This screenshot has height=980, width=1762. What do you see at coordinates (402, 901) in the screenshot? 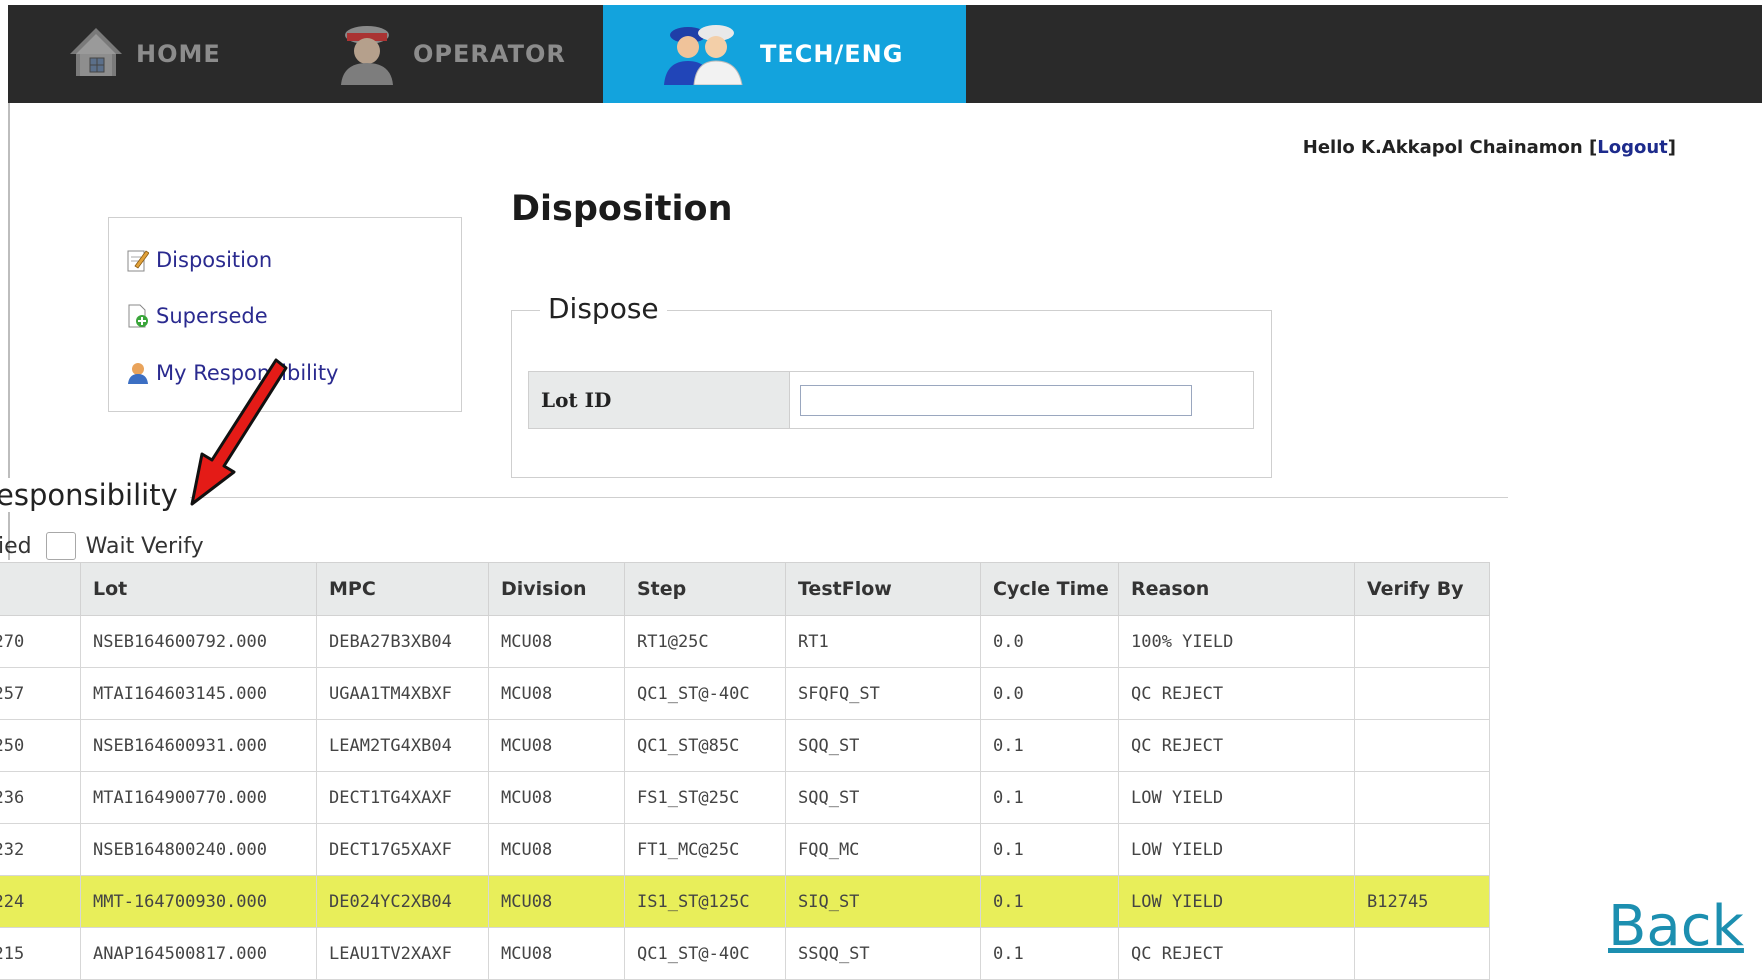
I see `cell-mpc: DE024YC2XB04` at bounding box center [402, 901].